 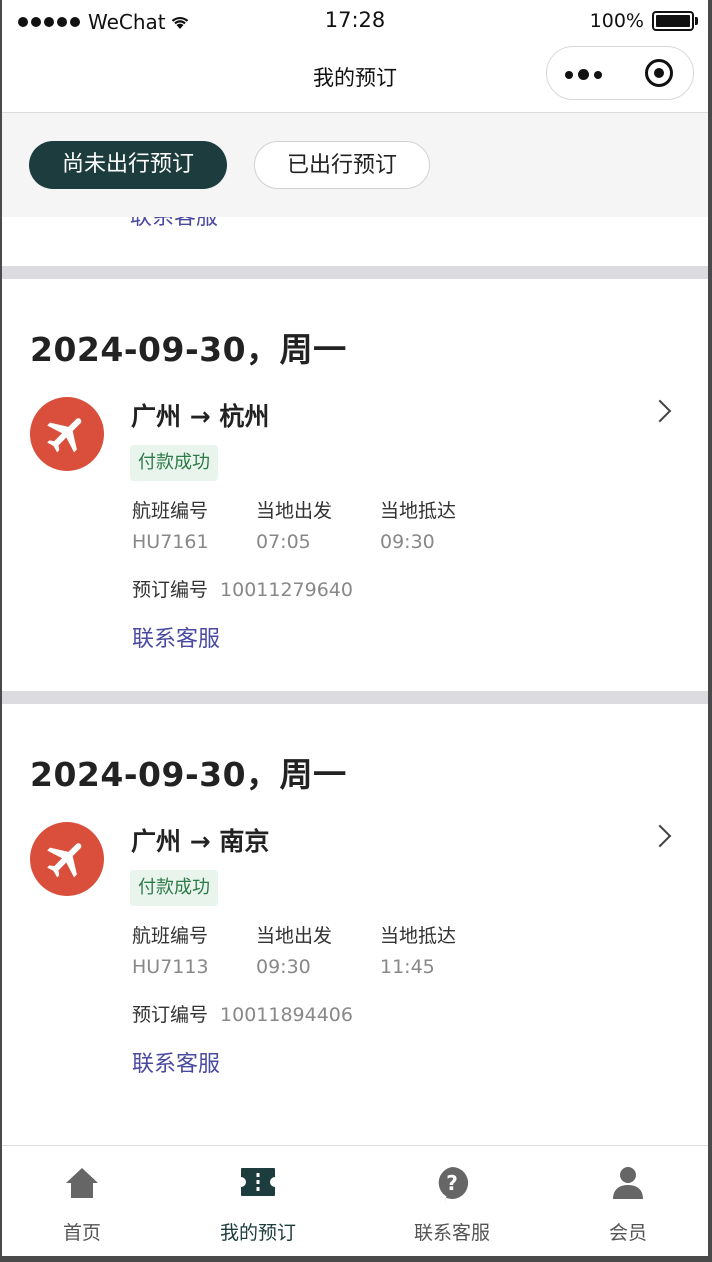 I want to click on departure-field: 当地出发 09:30, so click(x=294, y=949).